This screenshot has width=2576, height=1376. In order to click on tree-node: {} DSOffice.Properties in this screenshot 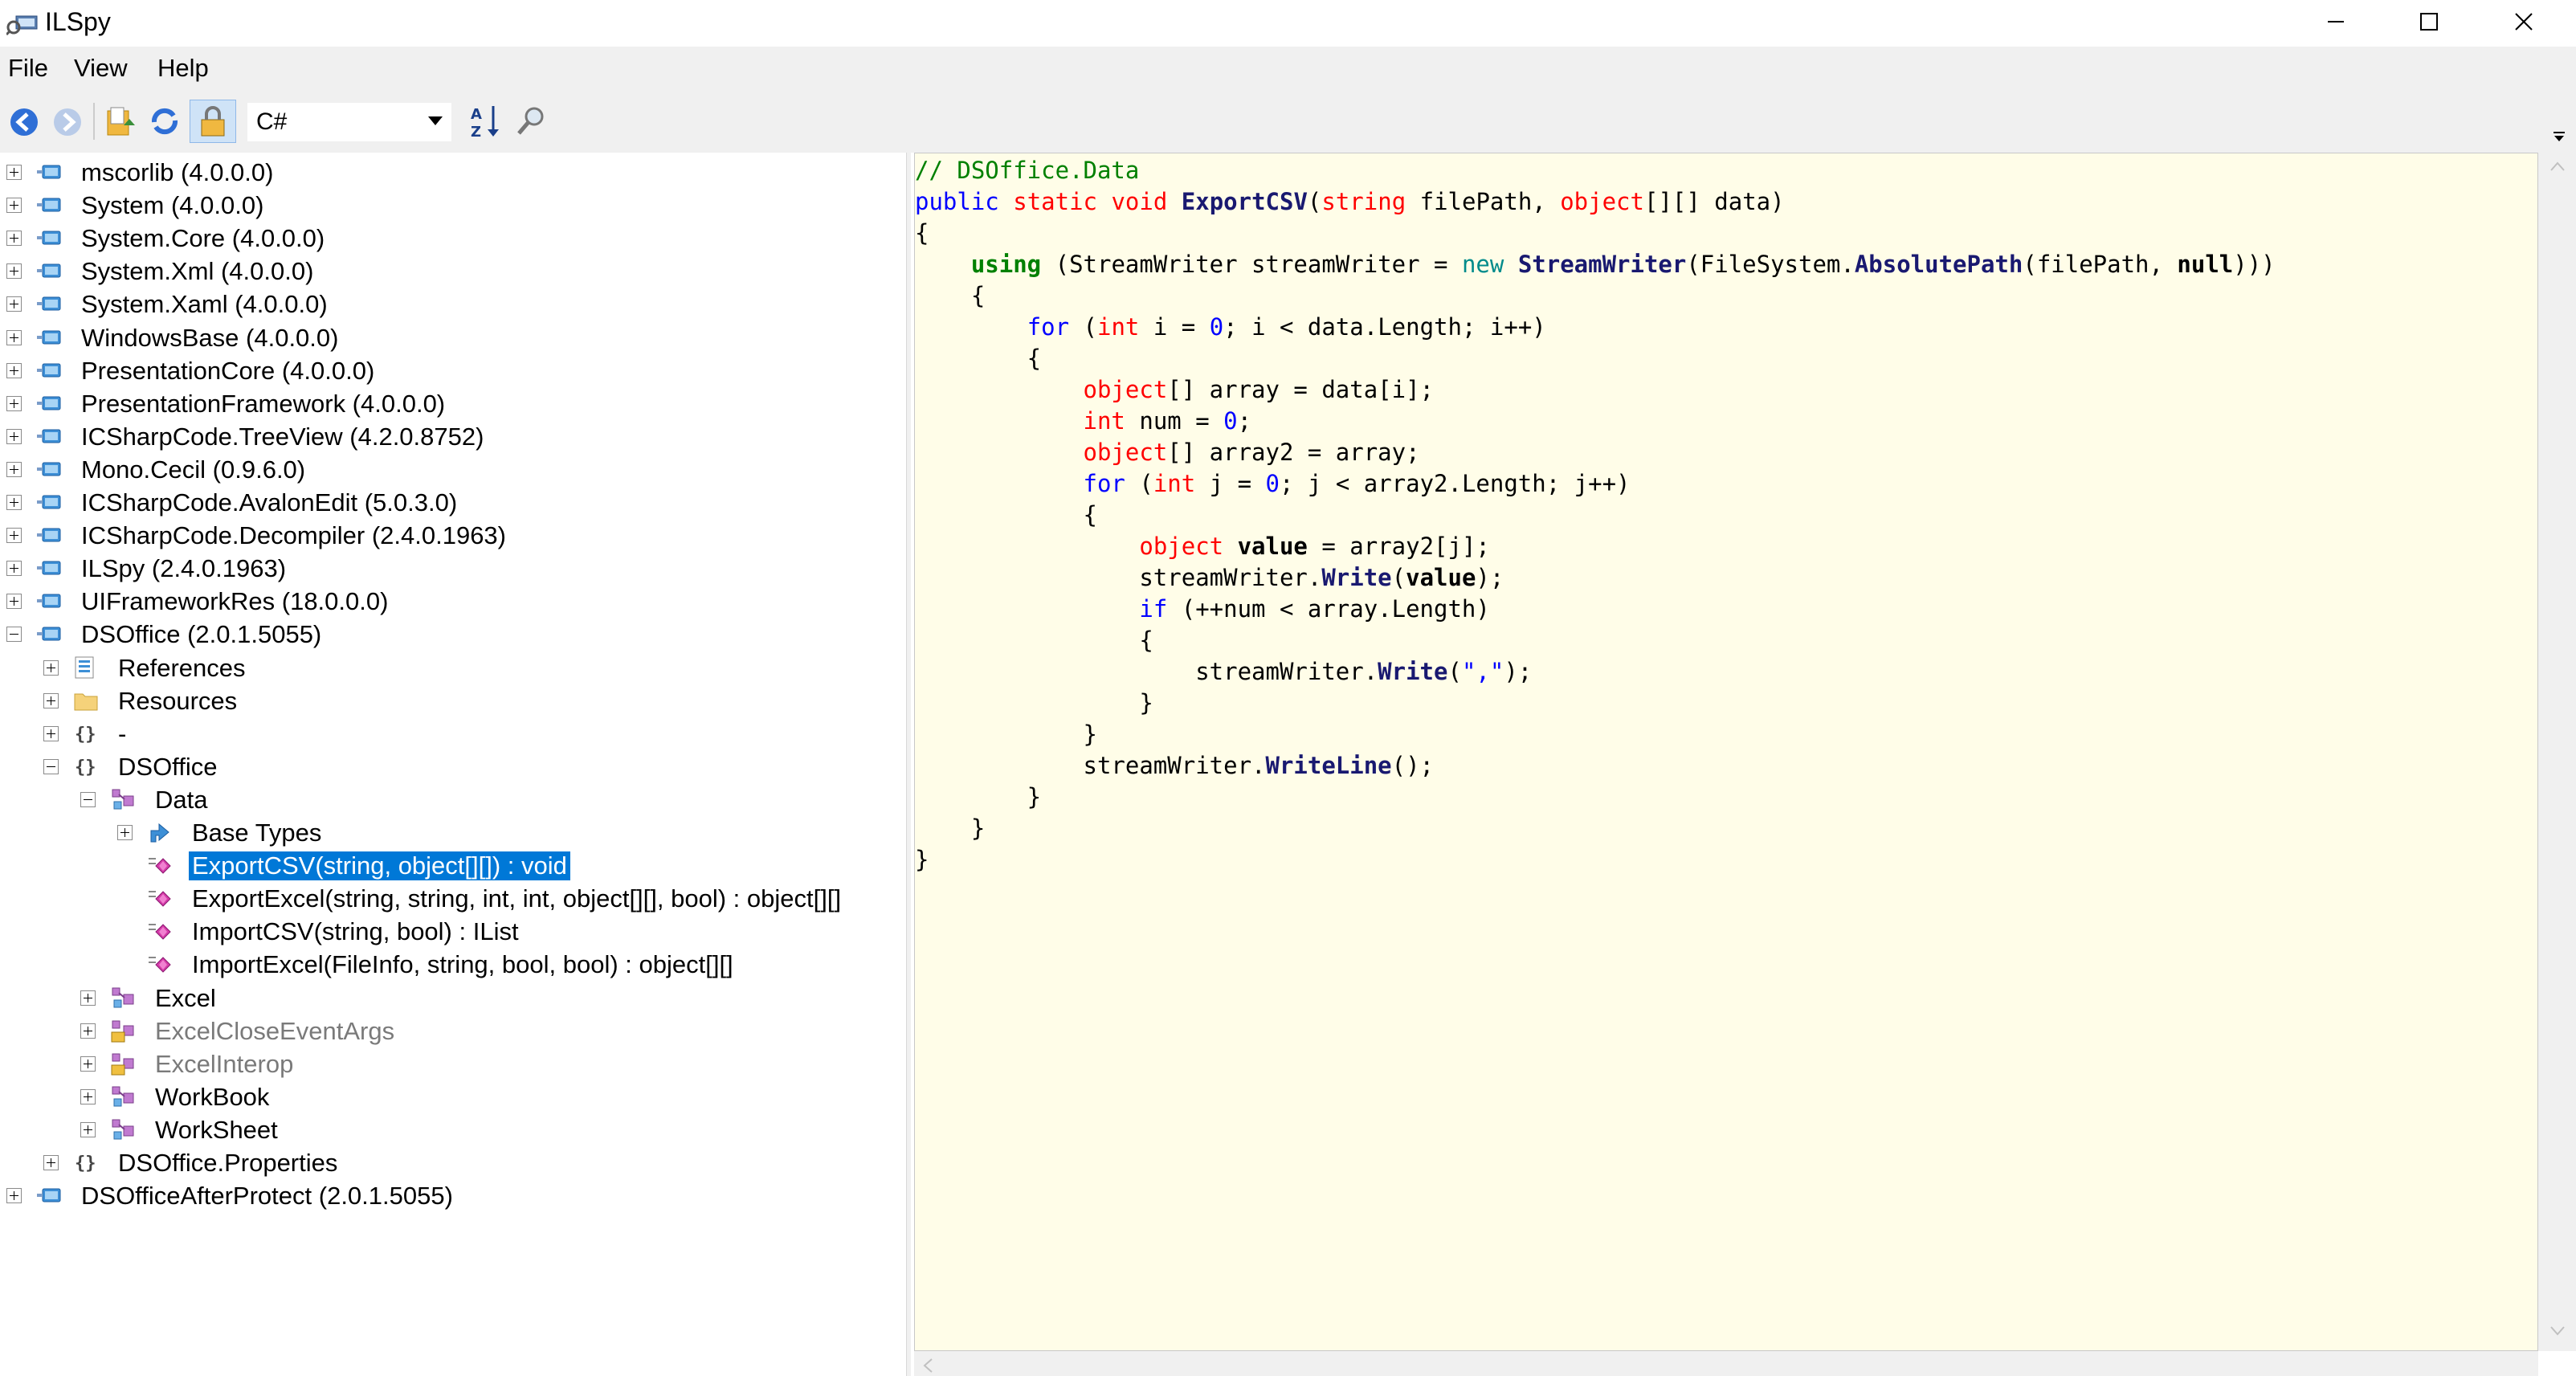, I will do `click(453, 1162)`.